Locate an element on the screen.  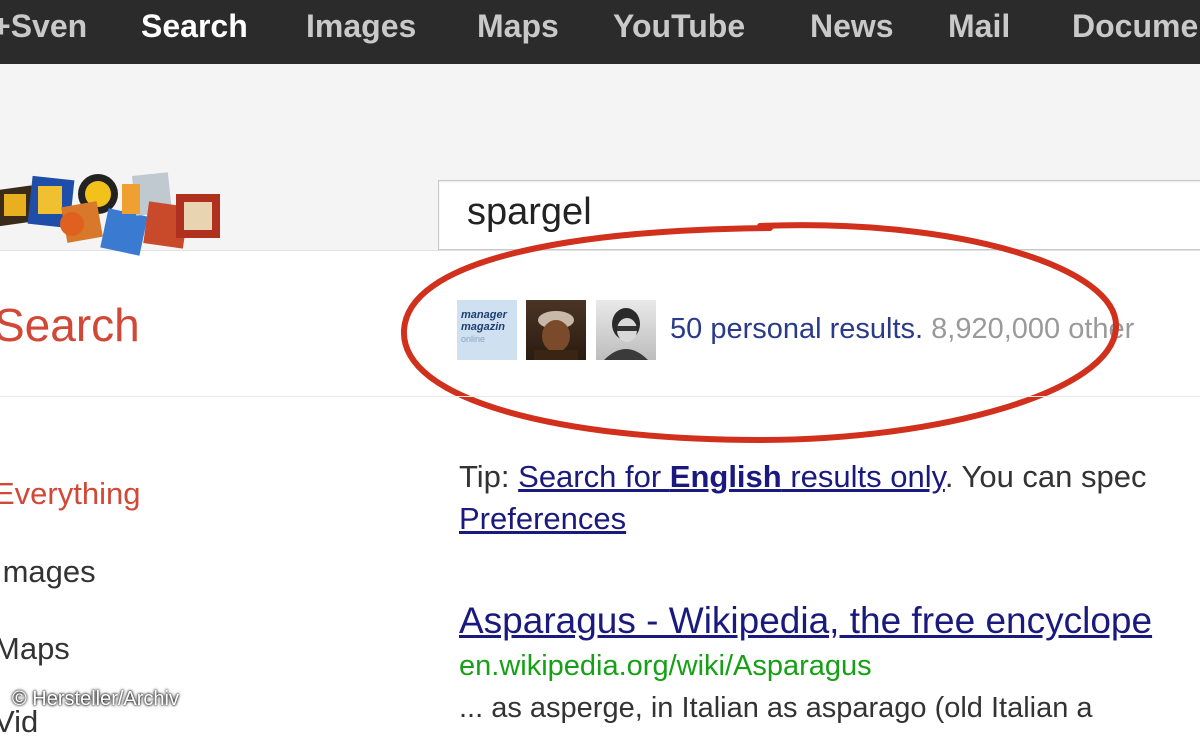
doodle-logo is located at coordinates (117, 214).